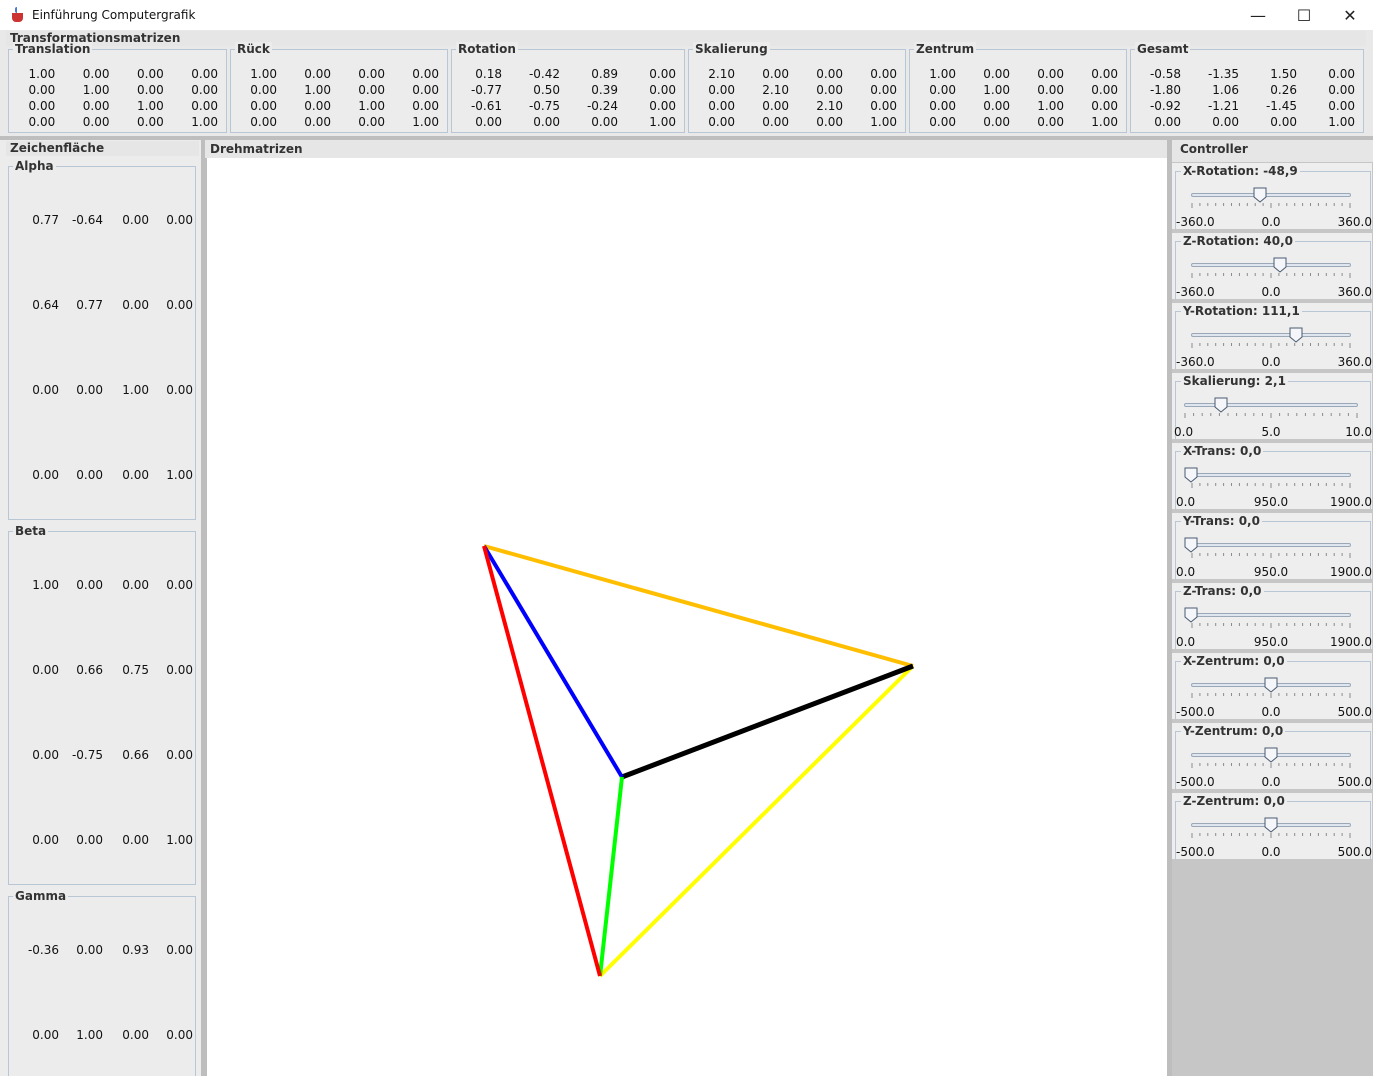  Describe the element at coordinates (756, 821) in the screenshot. I see `edge-yellow` at that location.